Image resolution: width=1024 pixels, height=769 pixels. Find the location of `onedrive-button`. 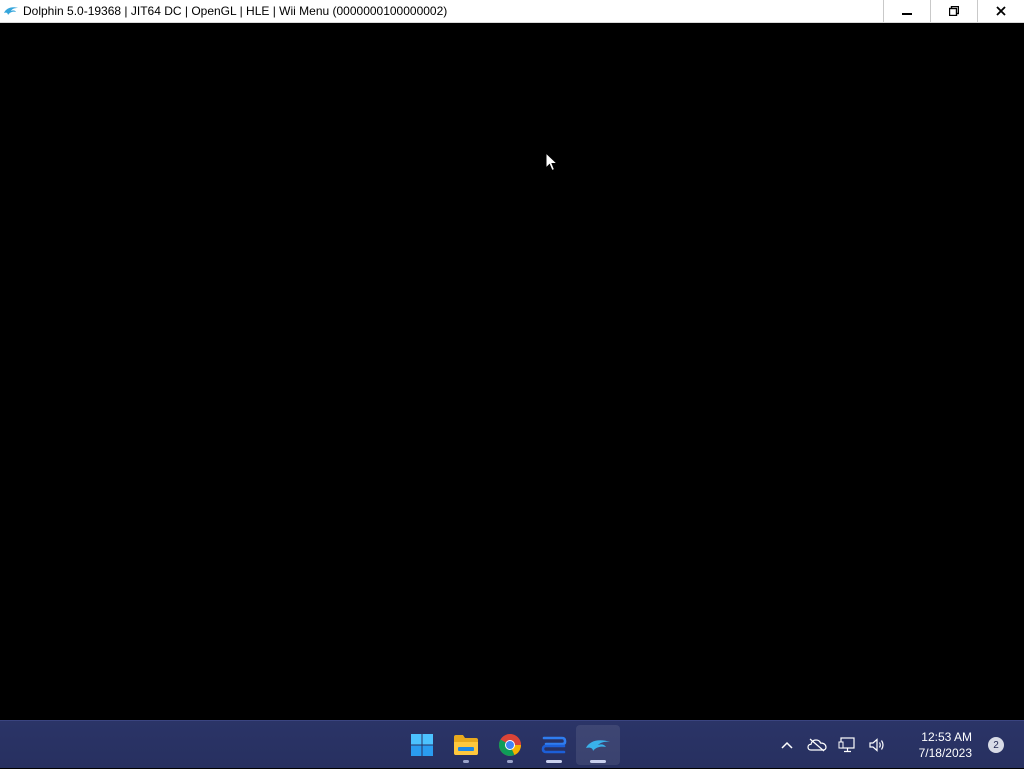

onedrive-button is located at coordinates (817, 745).